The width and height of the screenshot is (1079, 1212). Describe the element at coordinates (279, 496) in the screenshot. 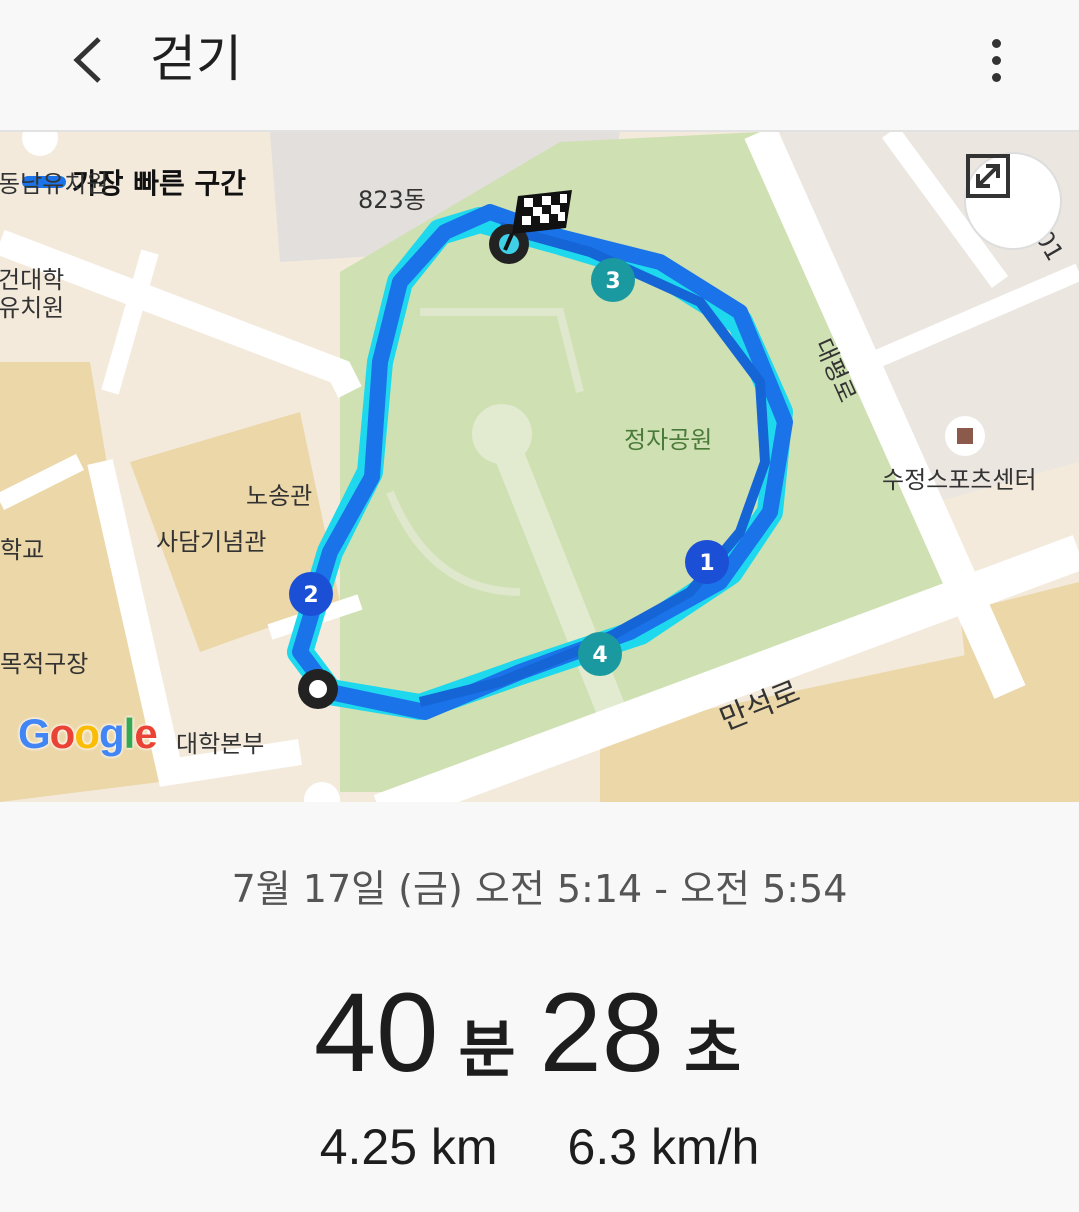

I see `map-label-nosonggwan: 노송관` at that location.